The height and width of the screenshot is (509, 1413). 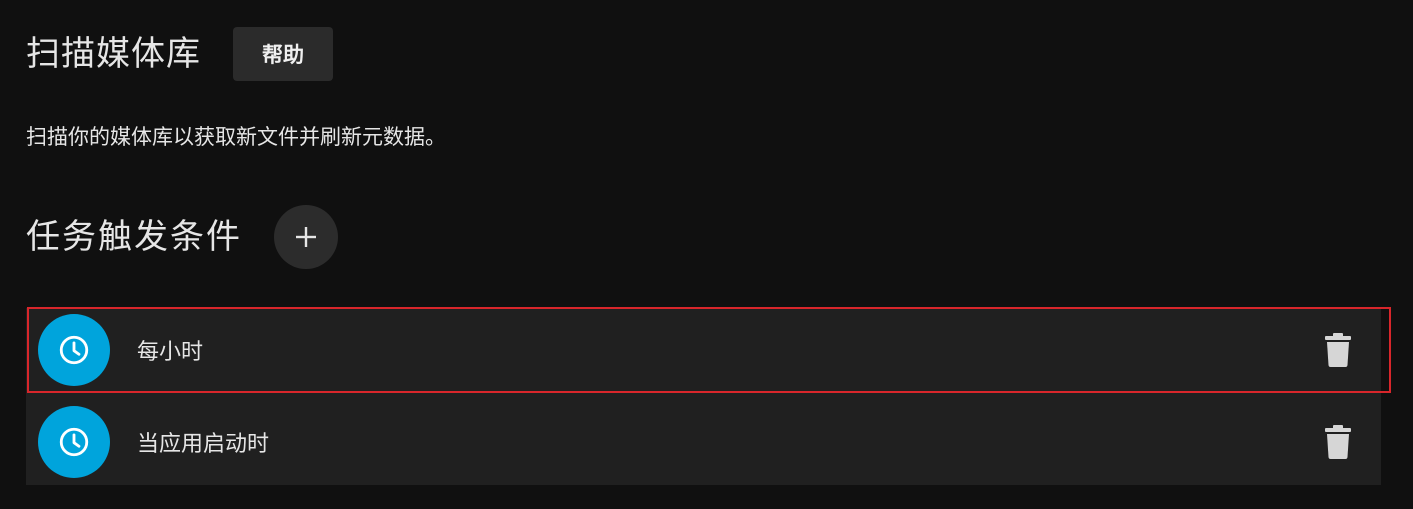 I want to click on add-trigger-button, so click(x=306, y=237).